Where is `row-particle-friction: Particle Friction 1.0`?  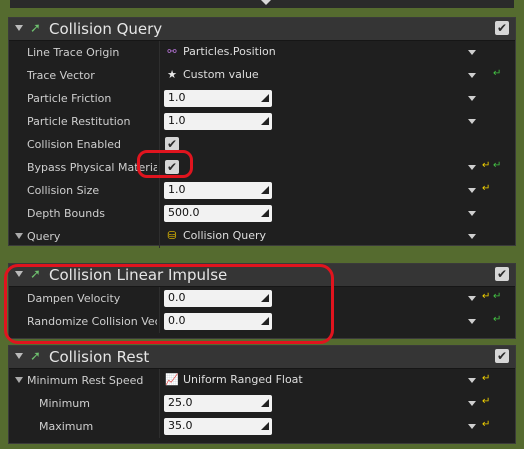
row-particle-friction: Particle Friction 1.0 is located at coordinates (262, 98).